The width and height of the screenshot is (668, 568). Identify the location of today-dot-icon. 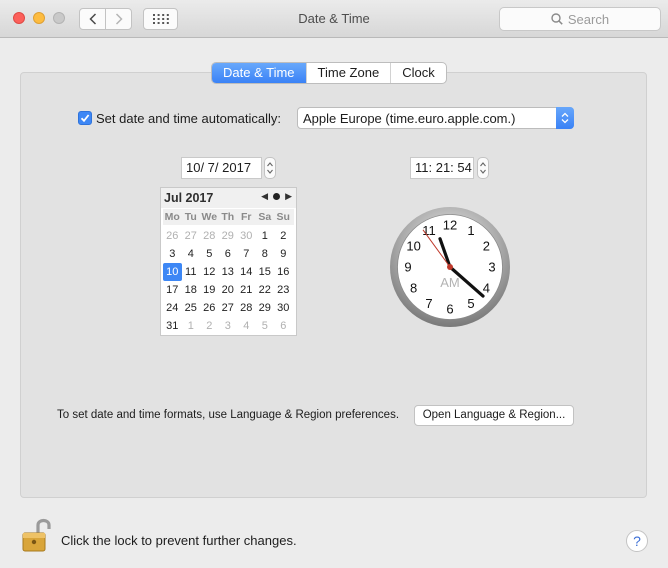
(277, 197).